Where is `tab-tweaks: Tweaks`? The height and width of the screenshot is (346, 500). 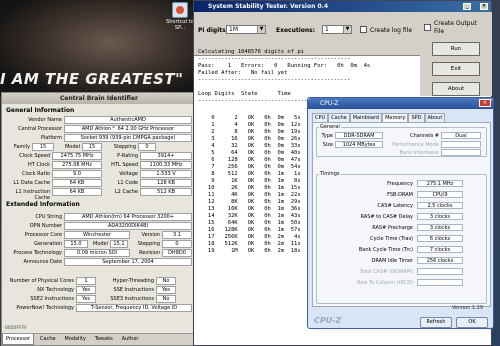
tab-tweaks: Tweaks is located at coordinates (104, 339).